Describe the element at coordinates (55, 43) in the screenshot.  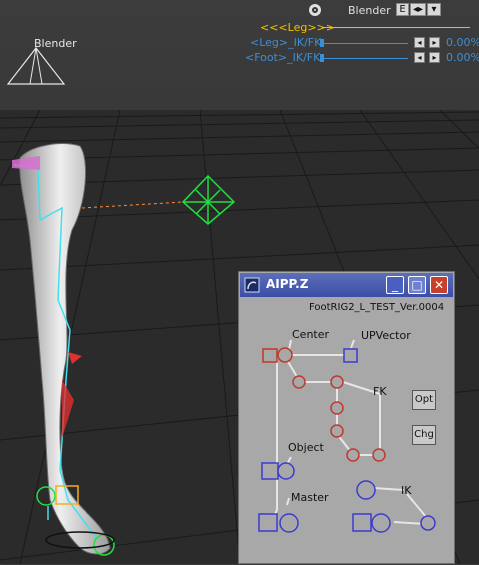
I see `camera-label: Blender` at that location.